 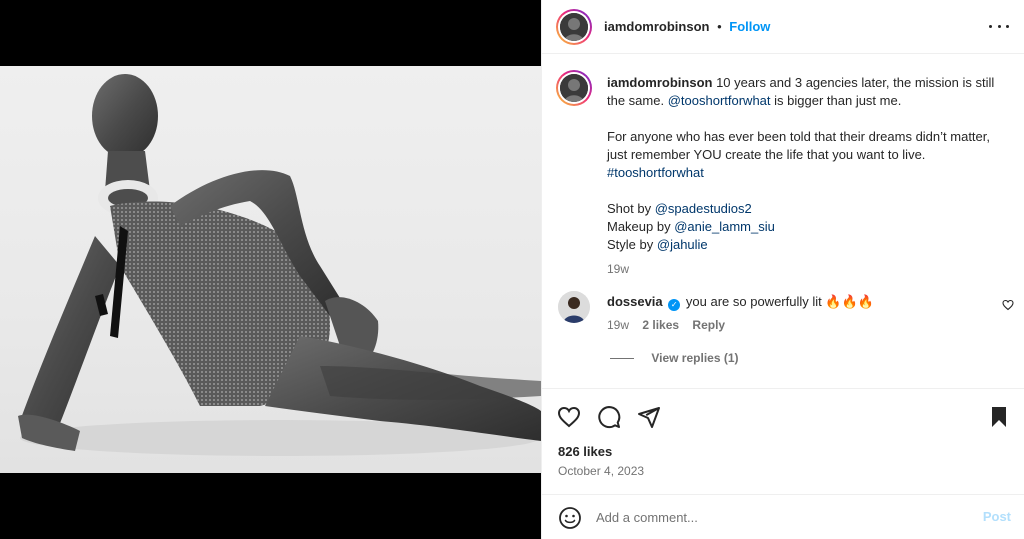 I want to click on likes-count: 826 likes, so click(x=585, y=451).